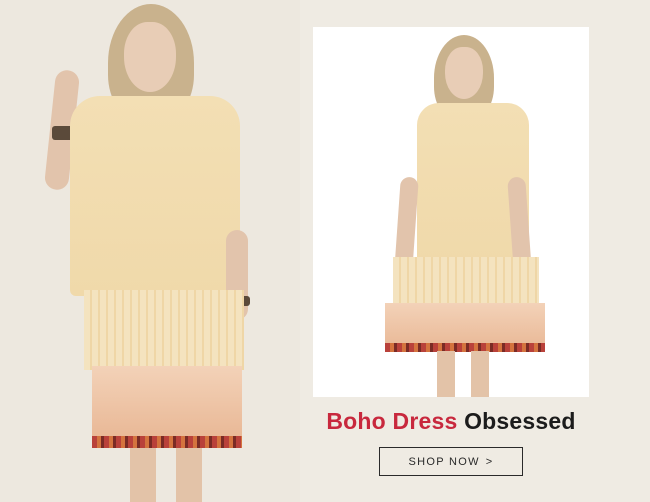  What do you see at coordinates (520, 421) in the screenshot?
I see `headline-rest: Obsessed` at bounding box center [520, 421].